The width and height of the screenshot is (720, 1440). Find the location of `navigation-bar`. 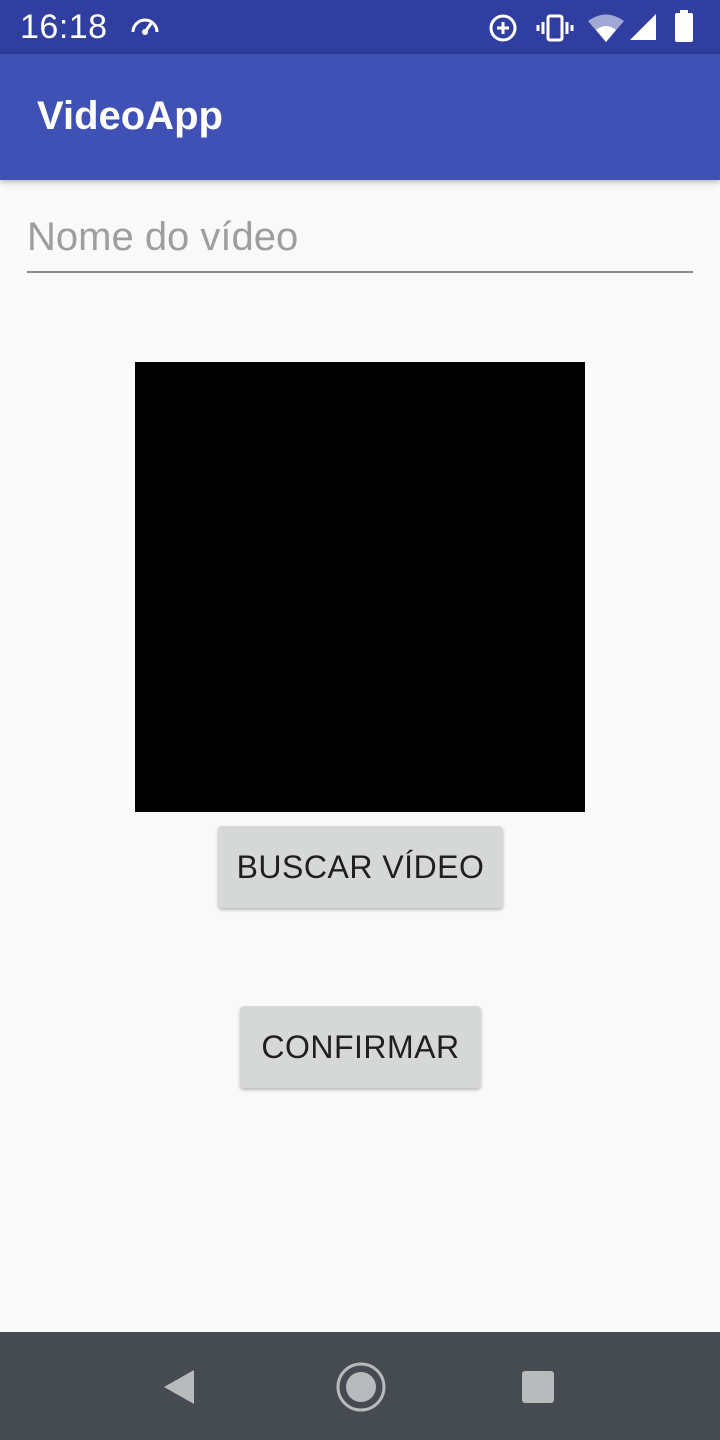

navigation-bar is located at coordinates (360, 1386).